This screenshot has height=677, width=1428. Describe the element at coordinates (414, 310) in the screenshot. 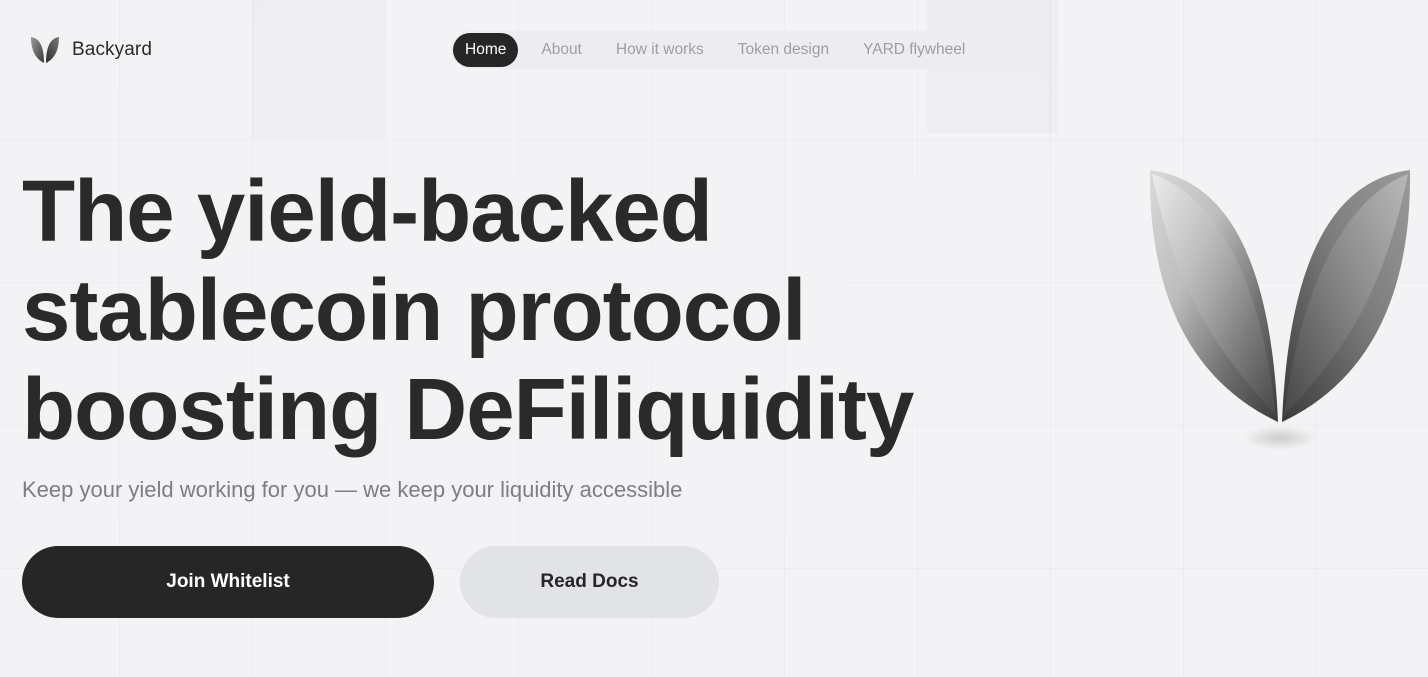

I see `hero-headline-line-2: stablecoin protocol` at that location.